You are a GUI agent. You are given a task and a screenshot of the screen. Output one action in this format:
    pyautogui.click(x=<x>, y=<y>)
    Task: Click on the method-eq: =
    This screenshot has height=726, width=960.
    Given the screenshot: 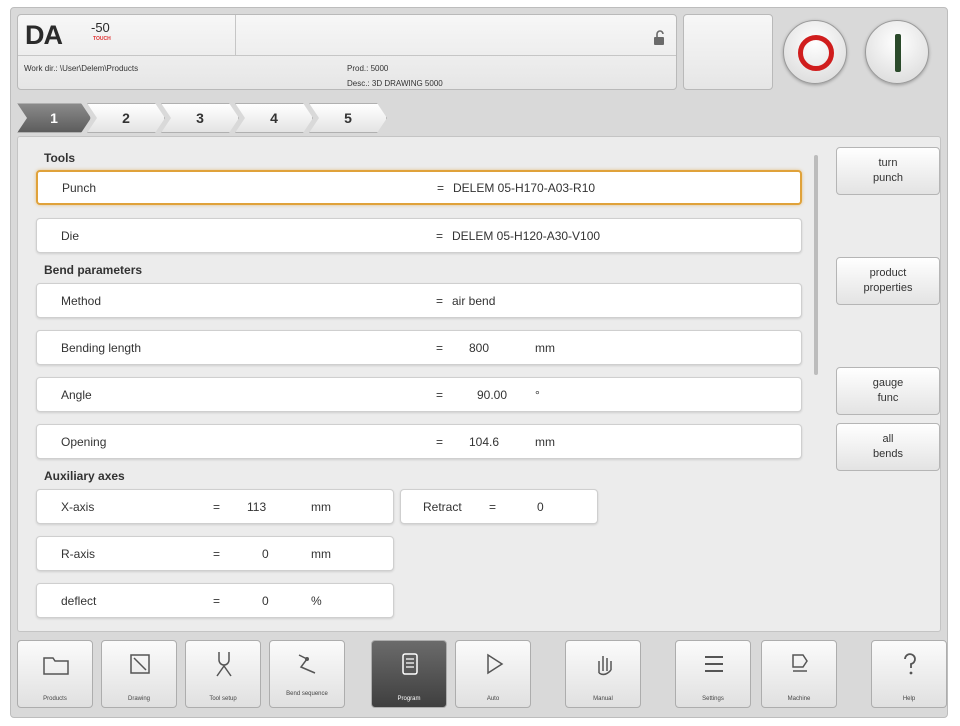 What is the action you would take?
    pyautogui.click(x=440, y=300)
    